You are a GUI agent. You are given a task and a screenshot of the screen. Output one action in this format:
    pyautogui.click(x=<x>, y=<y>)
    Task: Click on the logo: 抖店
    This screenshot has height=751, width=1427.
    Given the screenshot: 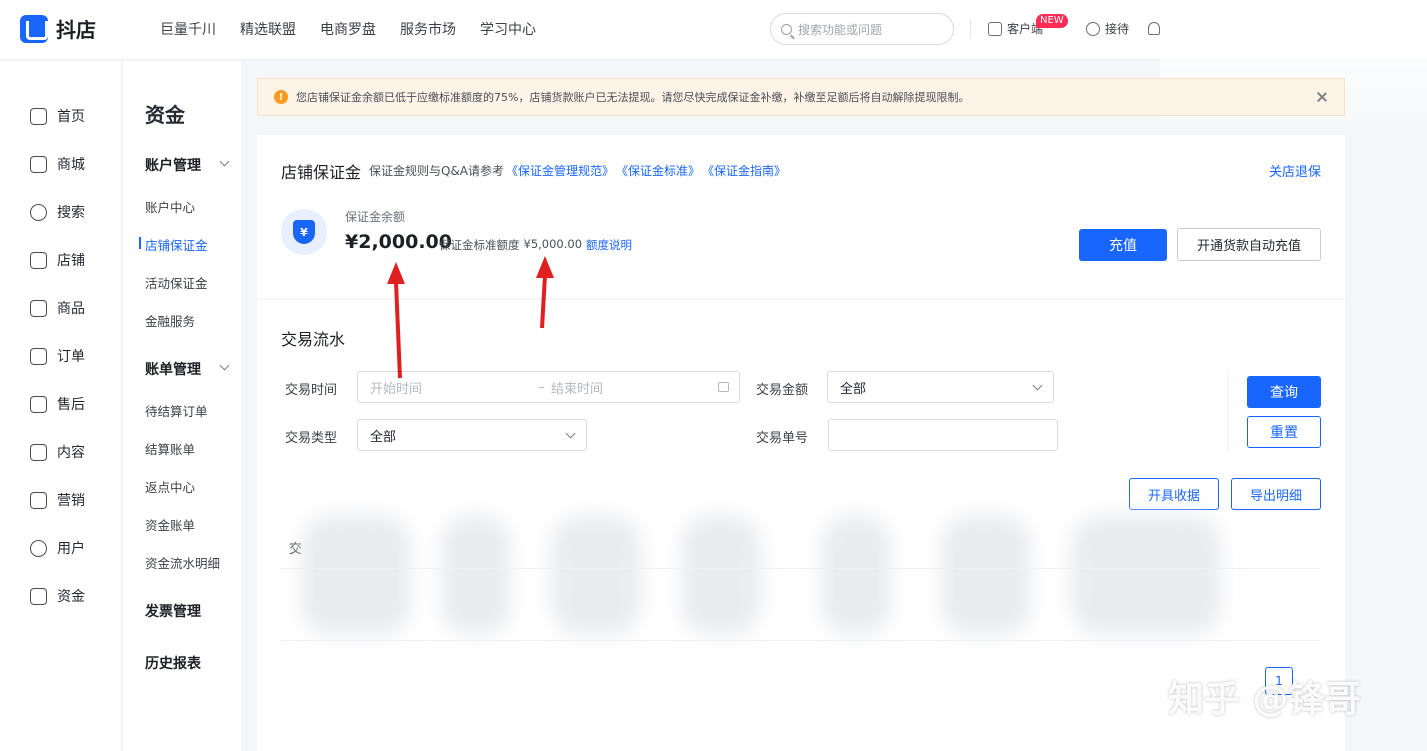 What is the action you would take?
    pyautogui.click(x=58, y=28)
    